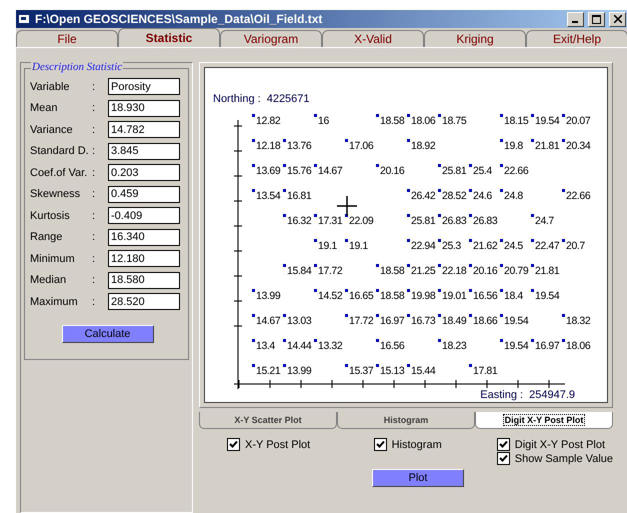  I want to click on sample-value: 25.81, so click(454, 170).